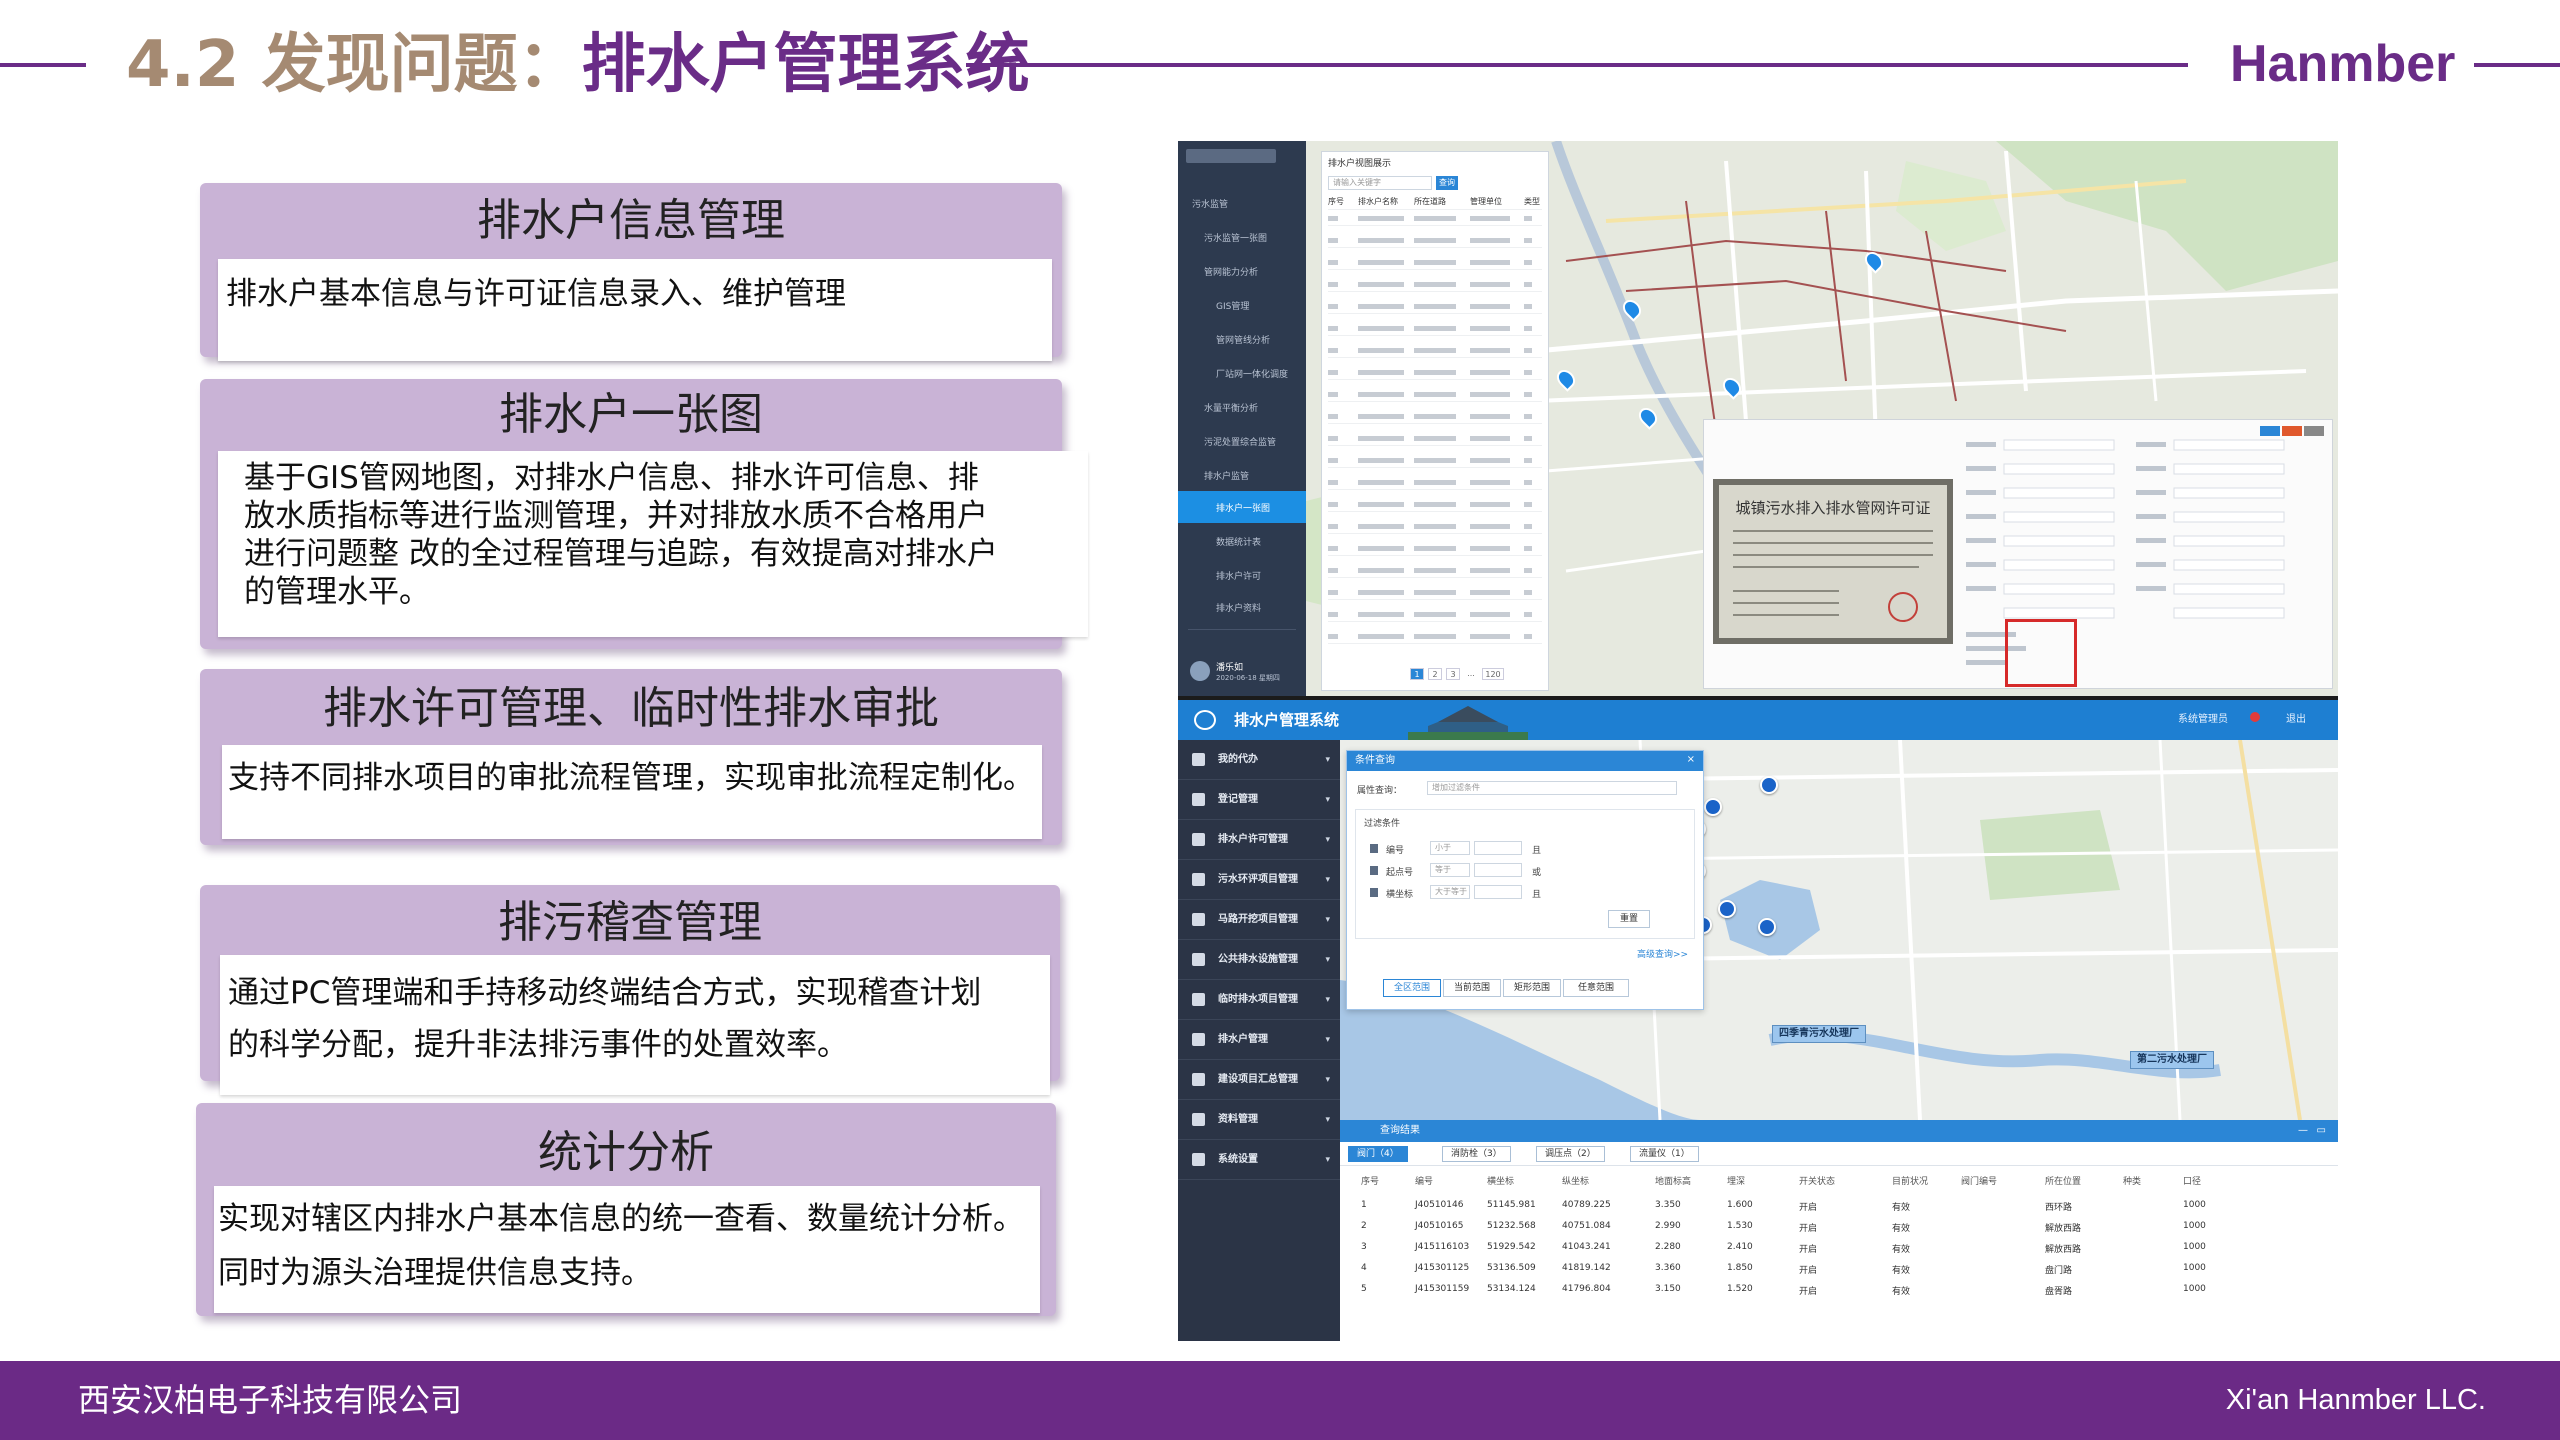  Describe the element at coordinates (1570, 1154) in the screenshot. I see `tab-pressure-points: 调压点（2）` at that location.